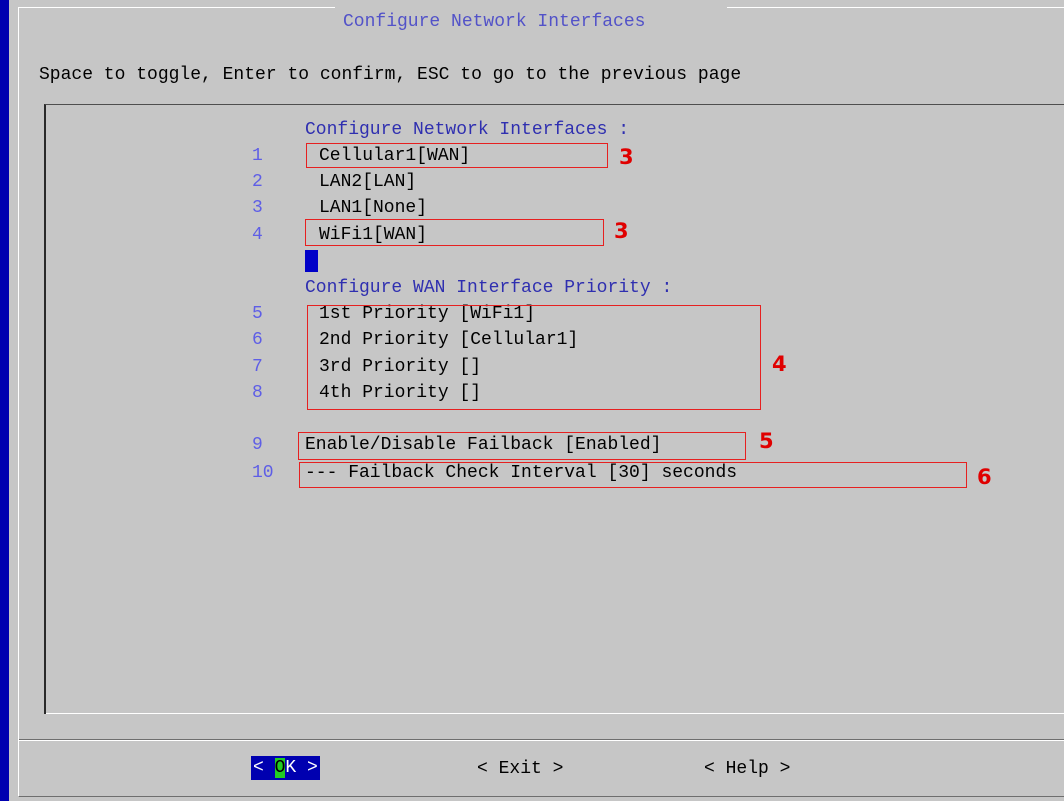  What do you see at coordinates (747, 769) in the screenshot?
I see `help-button: < Help >` at bounding box center [747, 769].